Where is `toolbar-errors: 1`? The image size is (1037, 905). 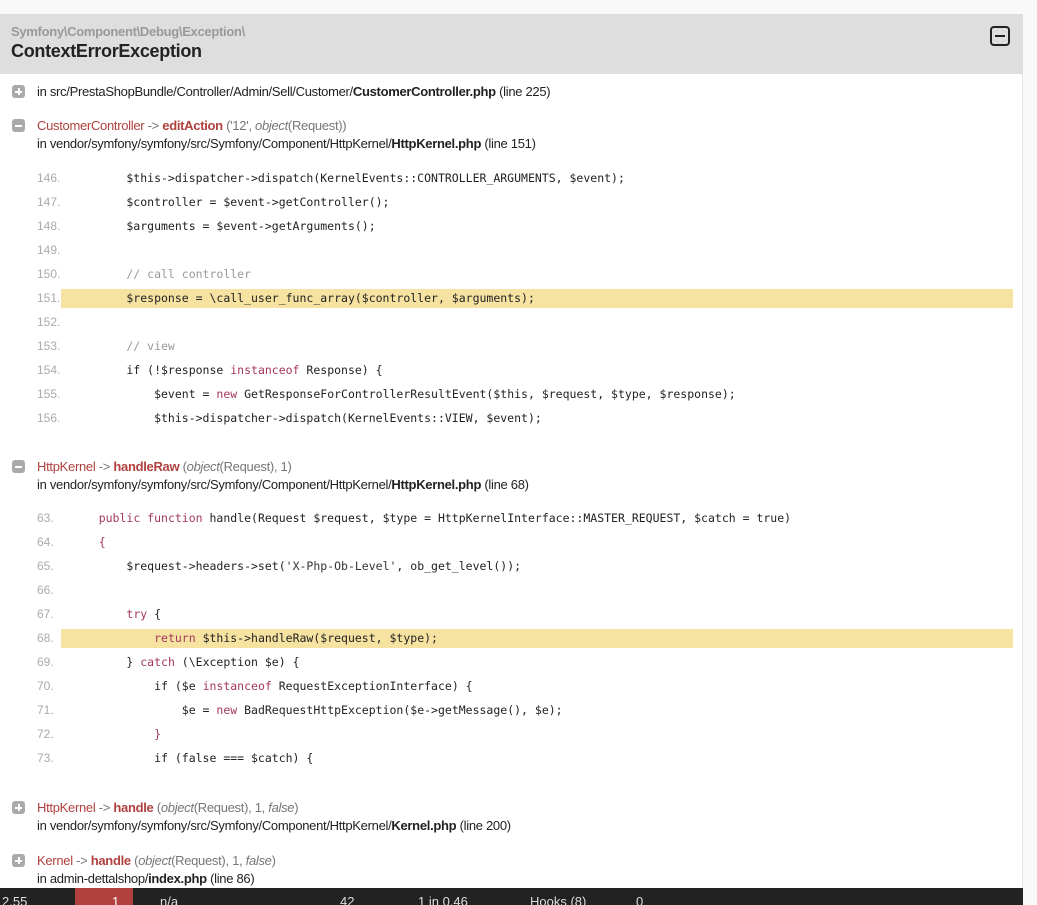 toolbar-errors: 1 is located at coordinates (115, 899).